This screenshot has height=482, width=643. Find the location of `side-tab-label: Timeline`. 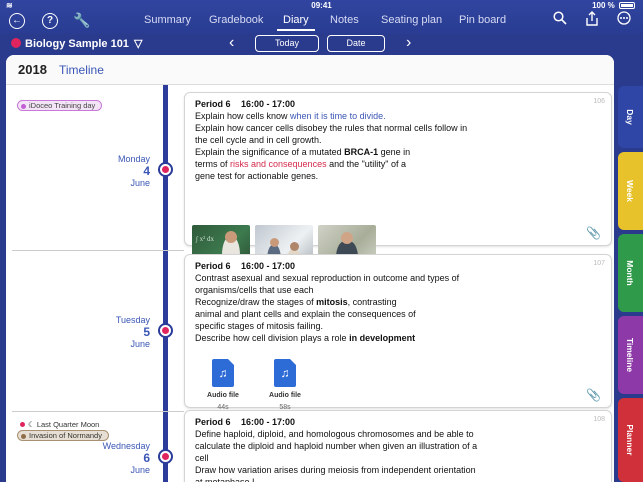

side-tab-label: Timeline is located at coordinates (630, 355).